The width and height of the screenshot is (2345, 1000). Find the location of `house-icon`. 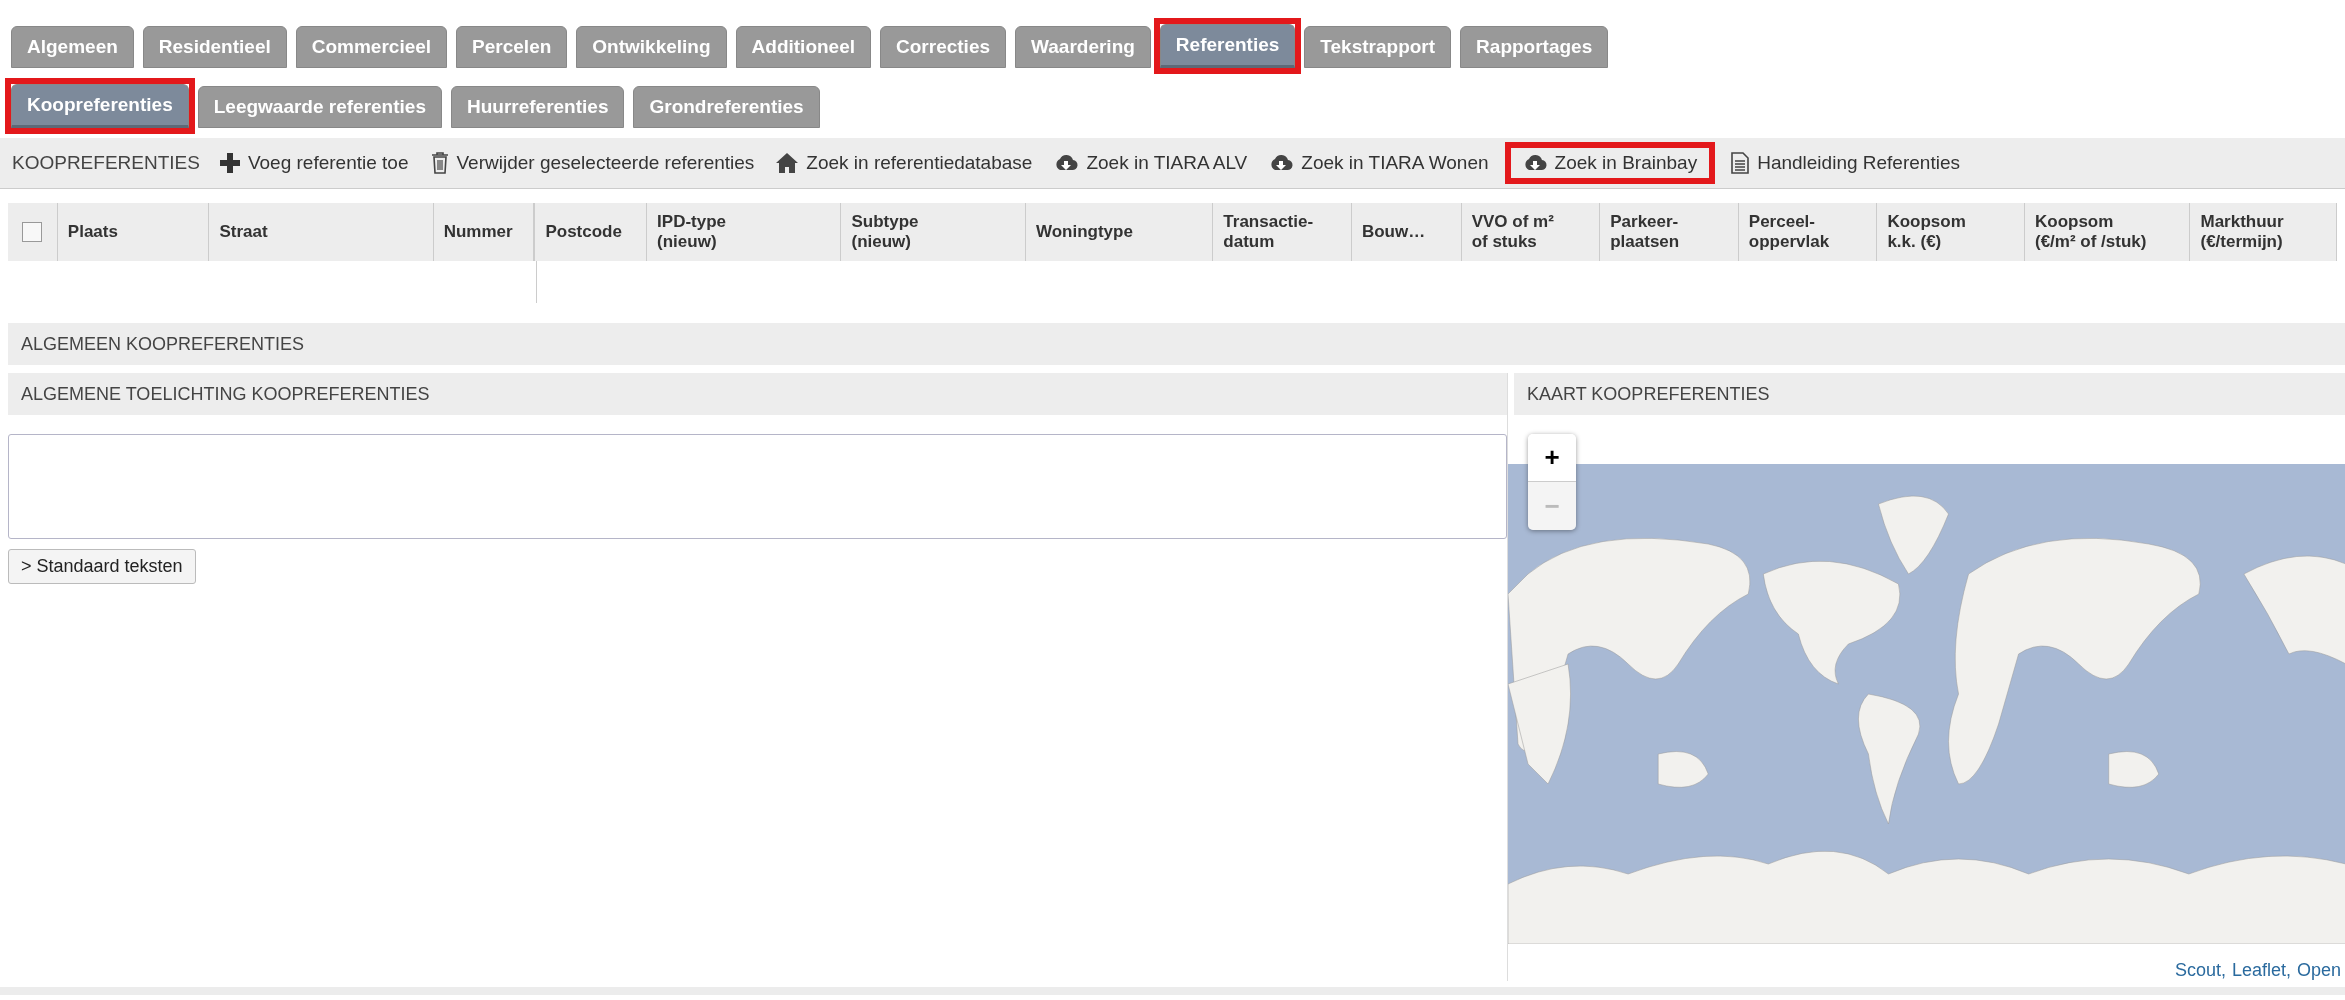

house-icon is located at coordinates (787, 163).